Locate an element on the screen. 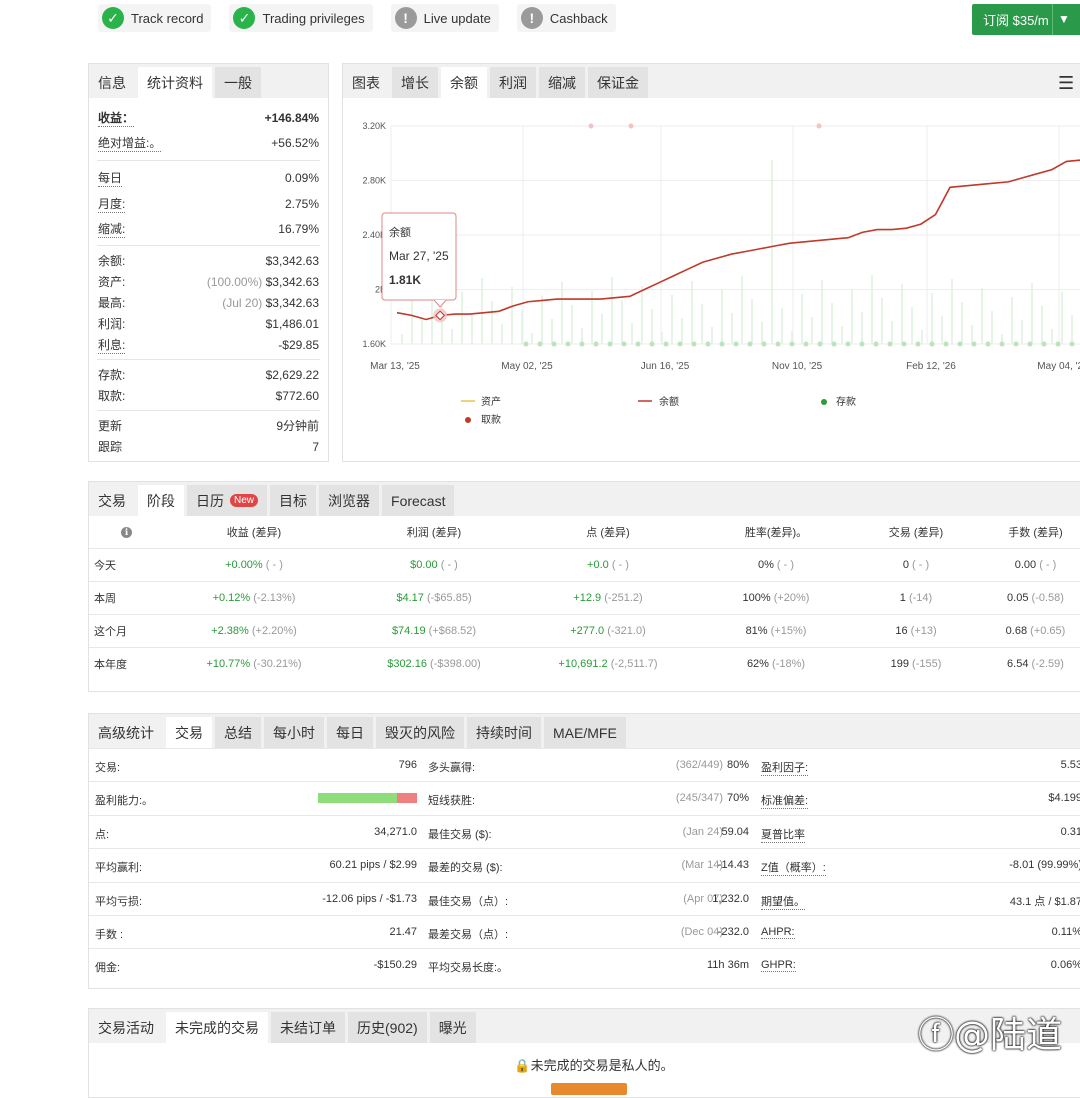  table-cell: +277.0 (-321.0) is located at coordinates (608, 630).